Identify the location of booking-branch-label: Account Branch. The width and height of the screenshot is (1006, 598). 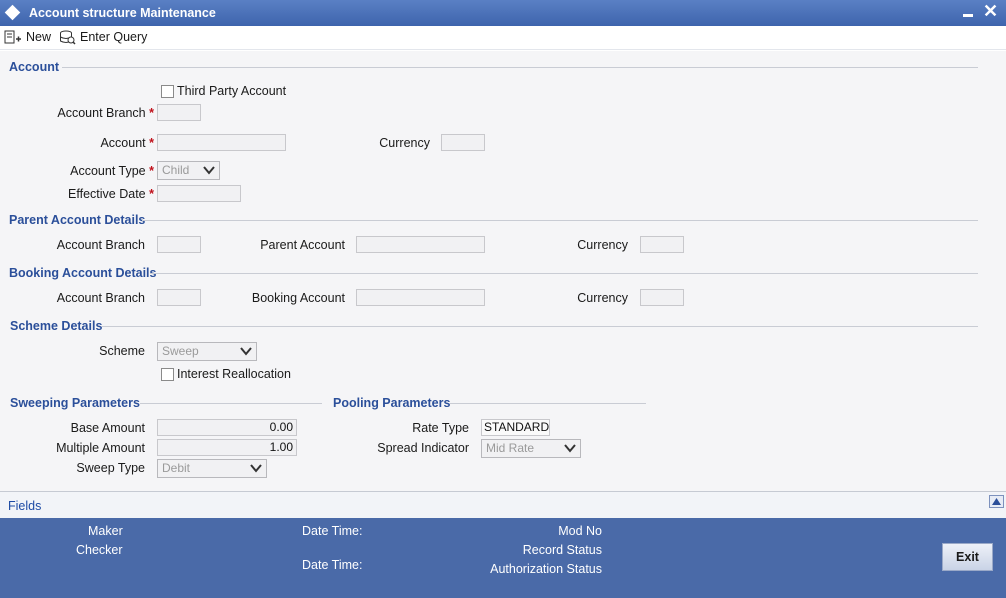
(100, 298).